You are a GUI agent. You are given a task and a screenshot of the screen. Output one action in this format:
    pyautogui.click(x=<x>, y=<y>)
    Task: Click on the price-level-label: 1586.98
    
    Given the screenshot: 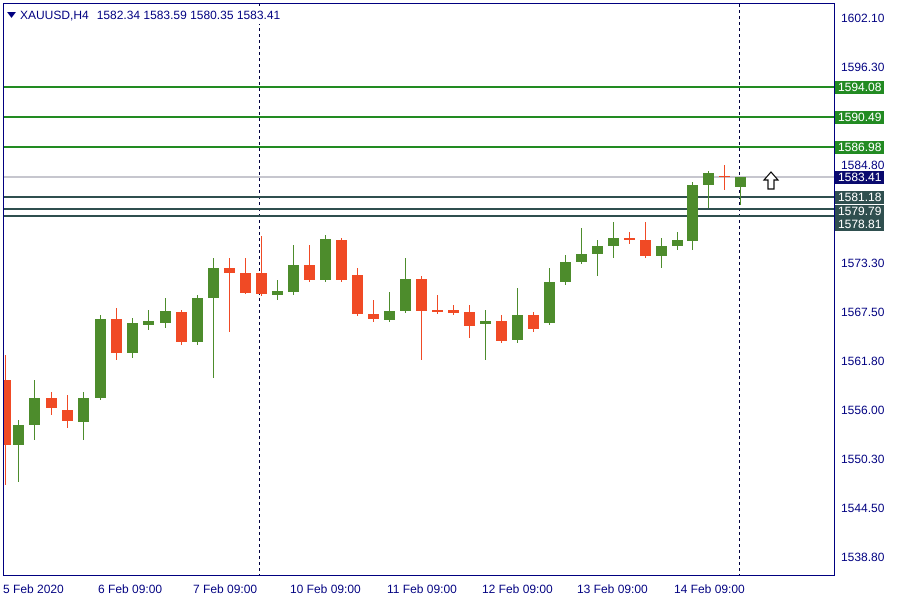 What is the action you would take?
    pyautogui.click(x=859, y=147)
    